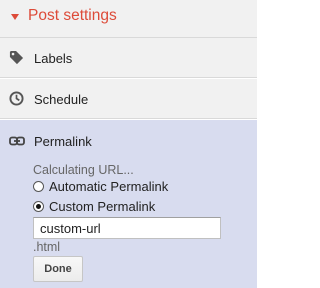 The height and width of the screenshot is (288, 320). Describe the element at coordinates (109, 186) in the screenshot. I see `automatic-permalink-label: Automatic Permalink` at that location.